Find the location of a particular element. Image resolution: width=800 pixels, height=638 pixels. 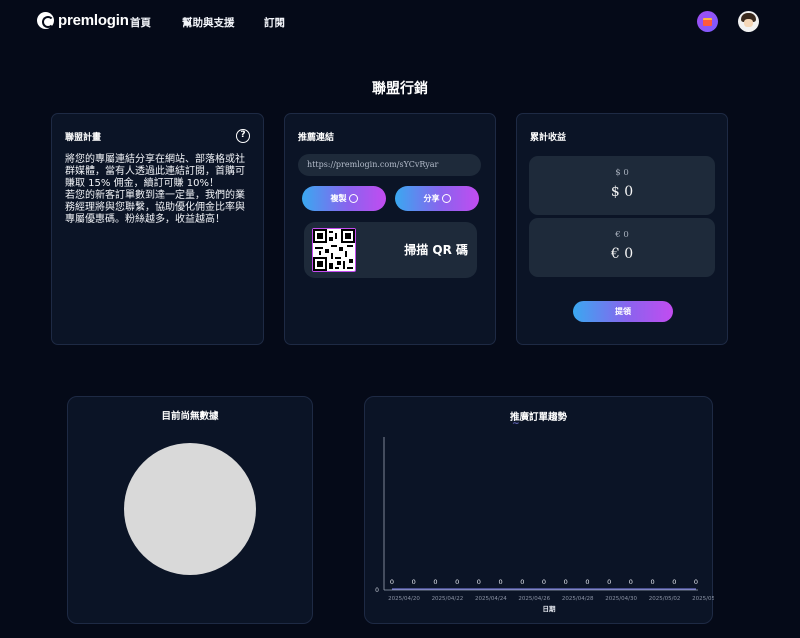

share-button: 分享 is located at coordinates (437, 198).